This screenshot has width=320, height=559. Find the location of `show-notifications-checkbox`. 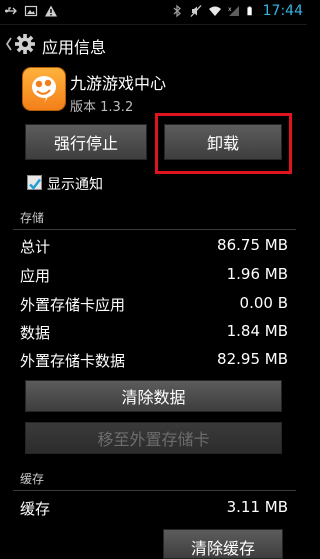

show-notifications-checkbox is located at coordinates (34, 182).